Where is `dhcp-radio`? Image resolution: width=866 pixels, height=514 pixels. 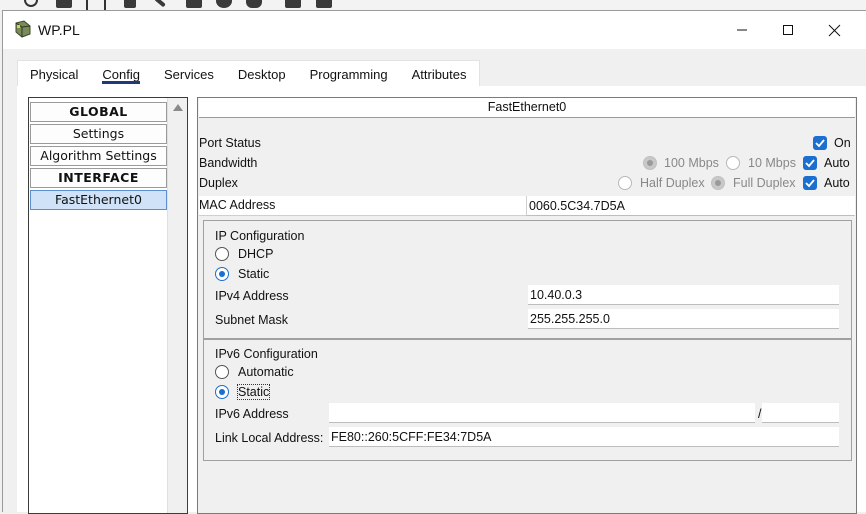
dhcp-radio is located at coordinates (222, 254).